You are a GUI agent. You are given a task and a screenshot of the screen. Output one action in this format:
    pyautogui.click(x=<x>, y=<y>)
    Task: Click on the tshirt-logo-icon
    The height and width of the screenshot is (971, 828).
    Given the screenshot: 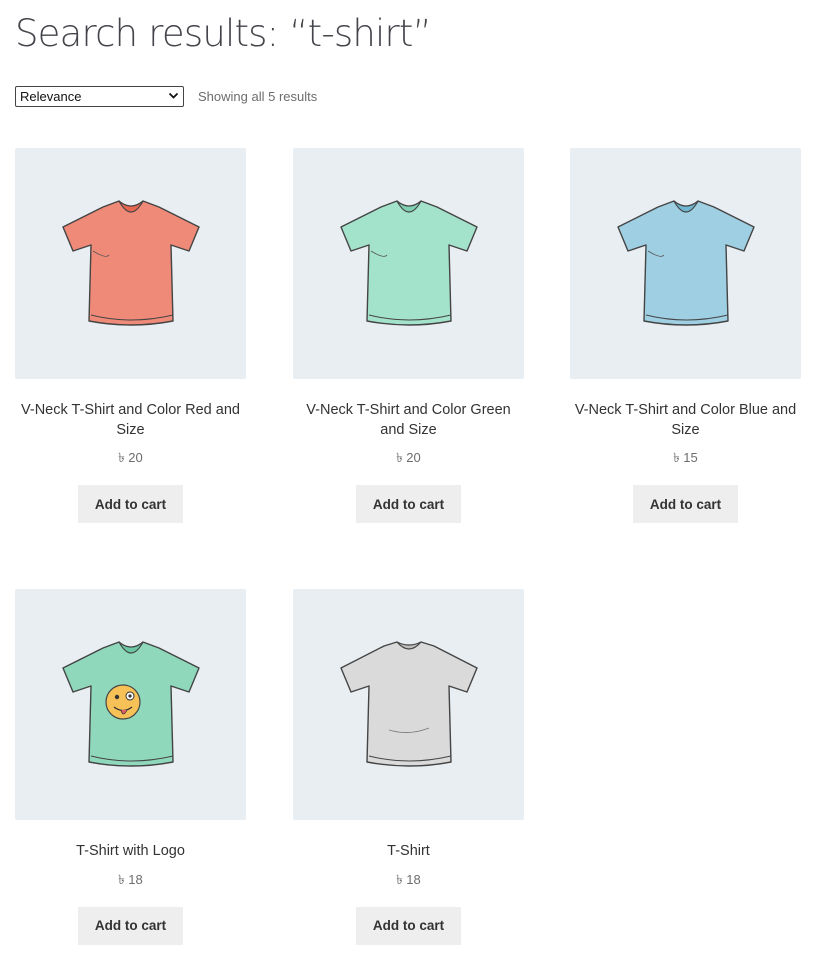 What is the action you would take?
    pyautogui.click(x=130, y=703)
    